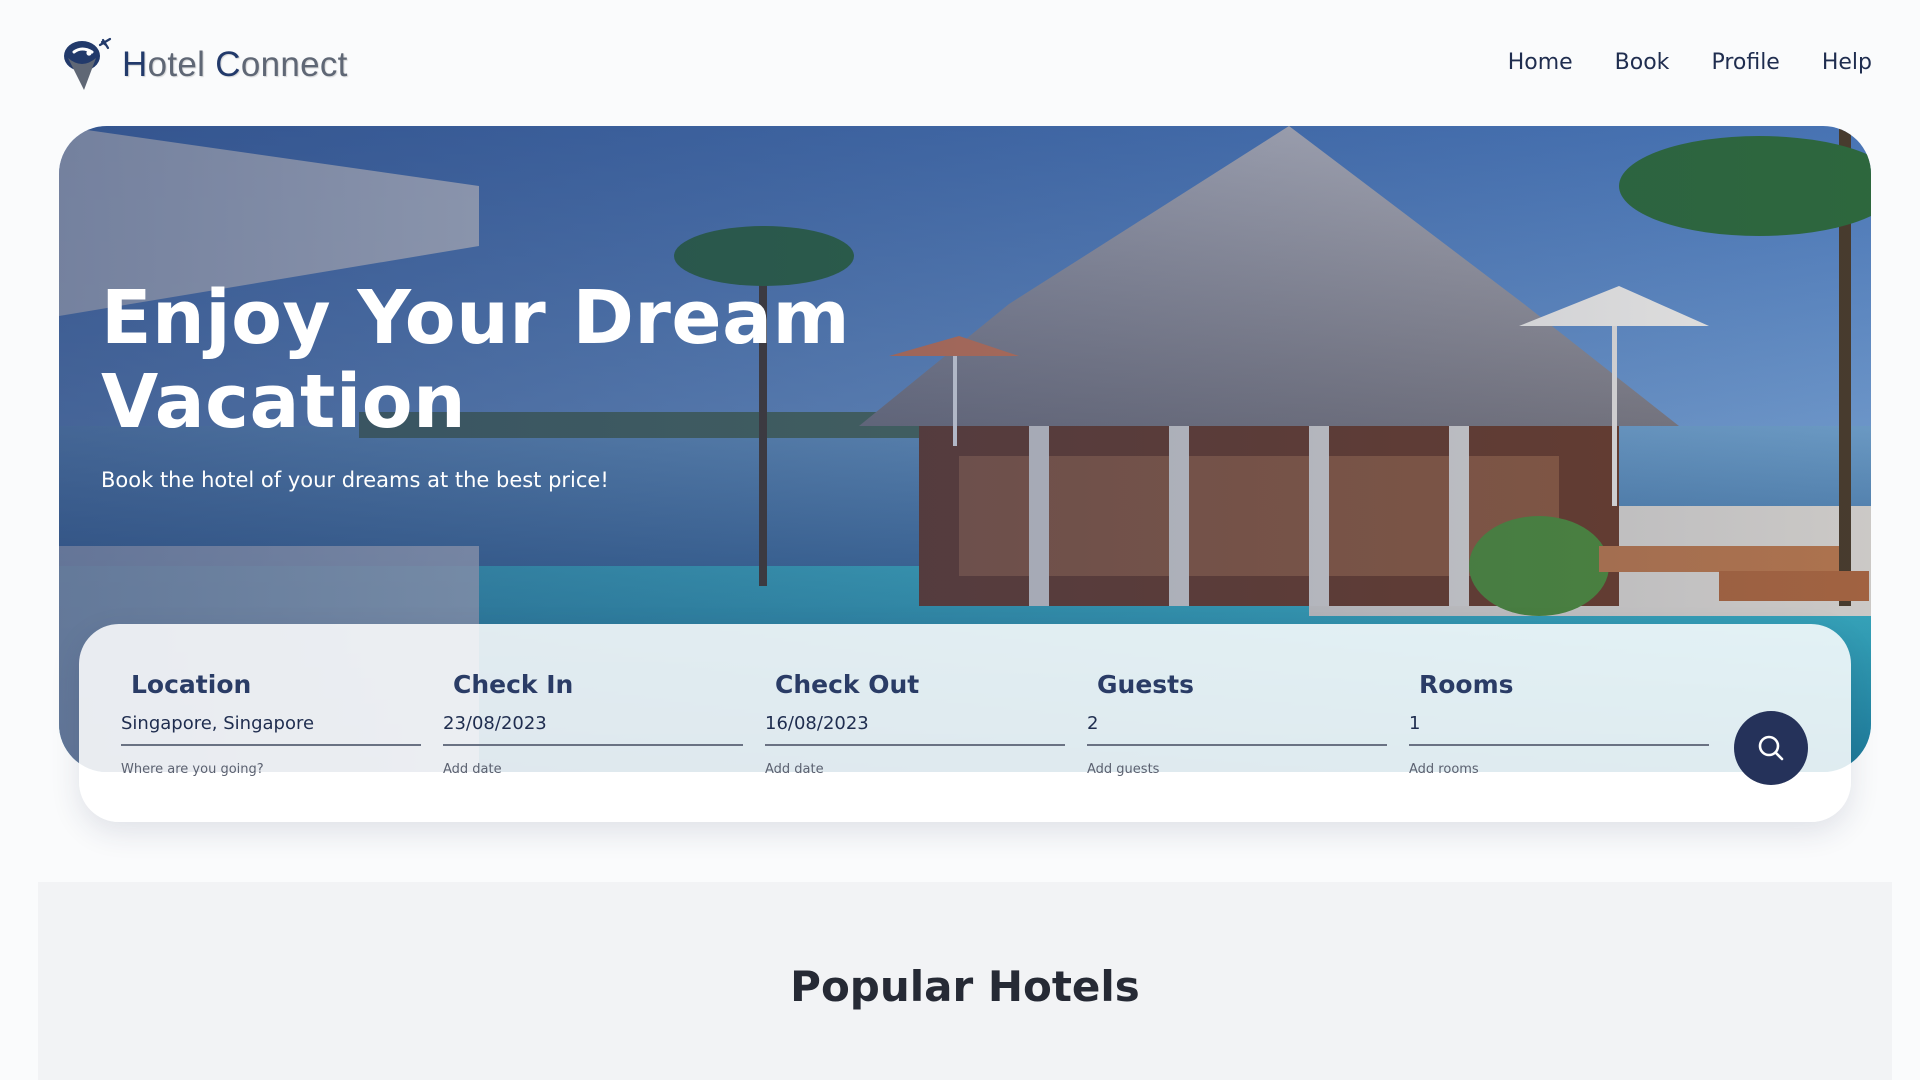 This screenshot has width=1920, height=1080. Describe the element at coordinates (513, 684) in the screenshot. I see `check-in-label: Check In` at that location.